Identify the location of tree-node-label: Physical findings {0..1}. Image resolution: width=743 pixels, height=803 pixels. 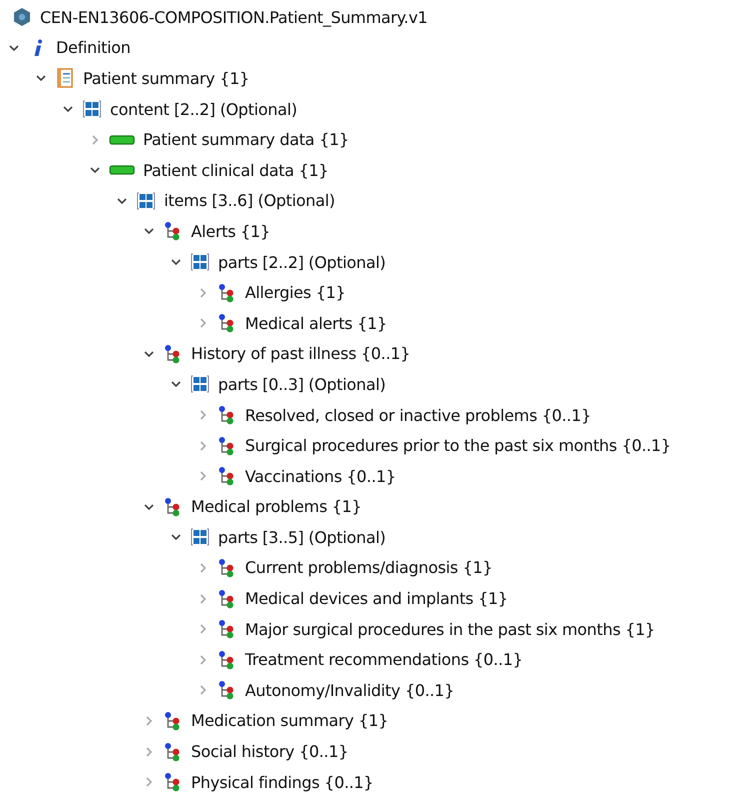
(282, 782).